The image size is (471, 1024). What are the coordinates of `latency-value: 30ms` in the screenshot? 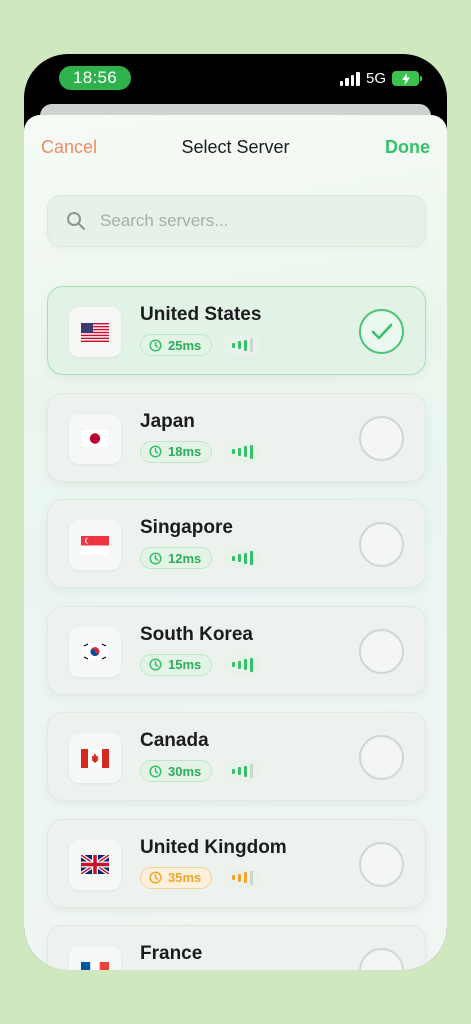 It's located at (185, 771).